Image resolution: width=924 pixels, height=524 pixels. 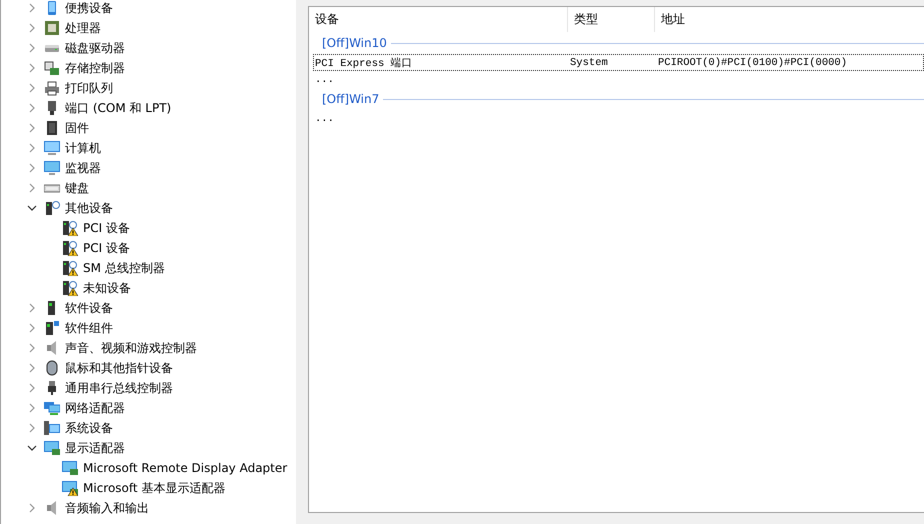 I want to click on printer-icon, so click(x=52, y=88).